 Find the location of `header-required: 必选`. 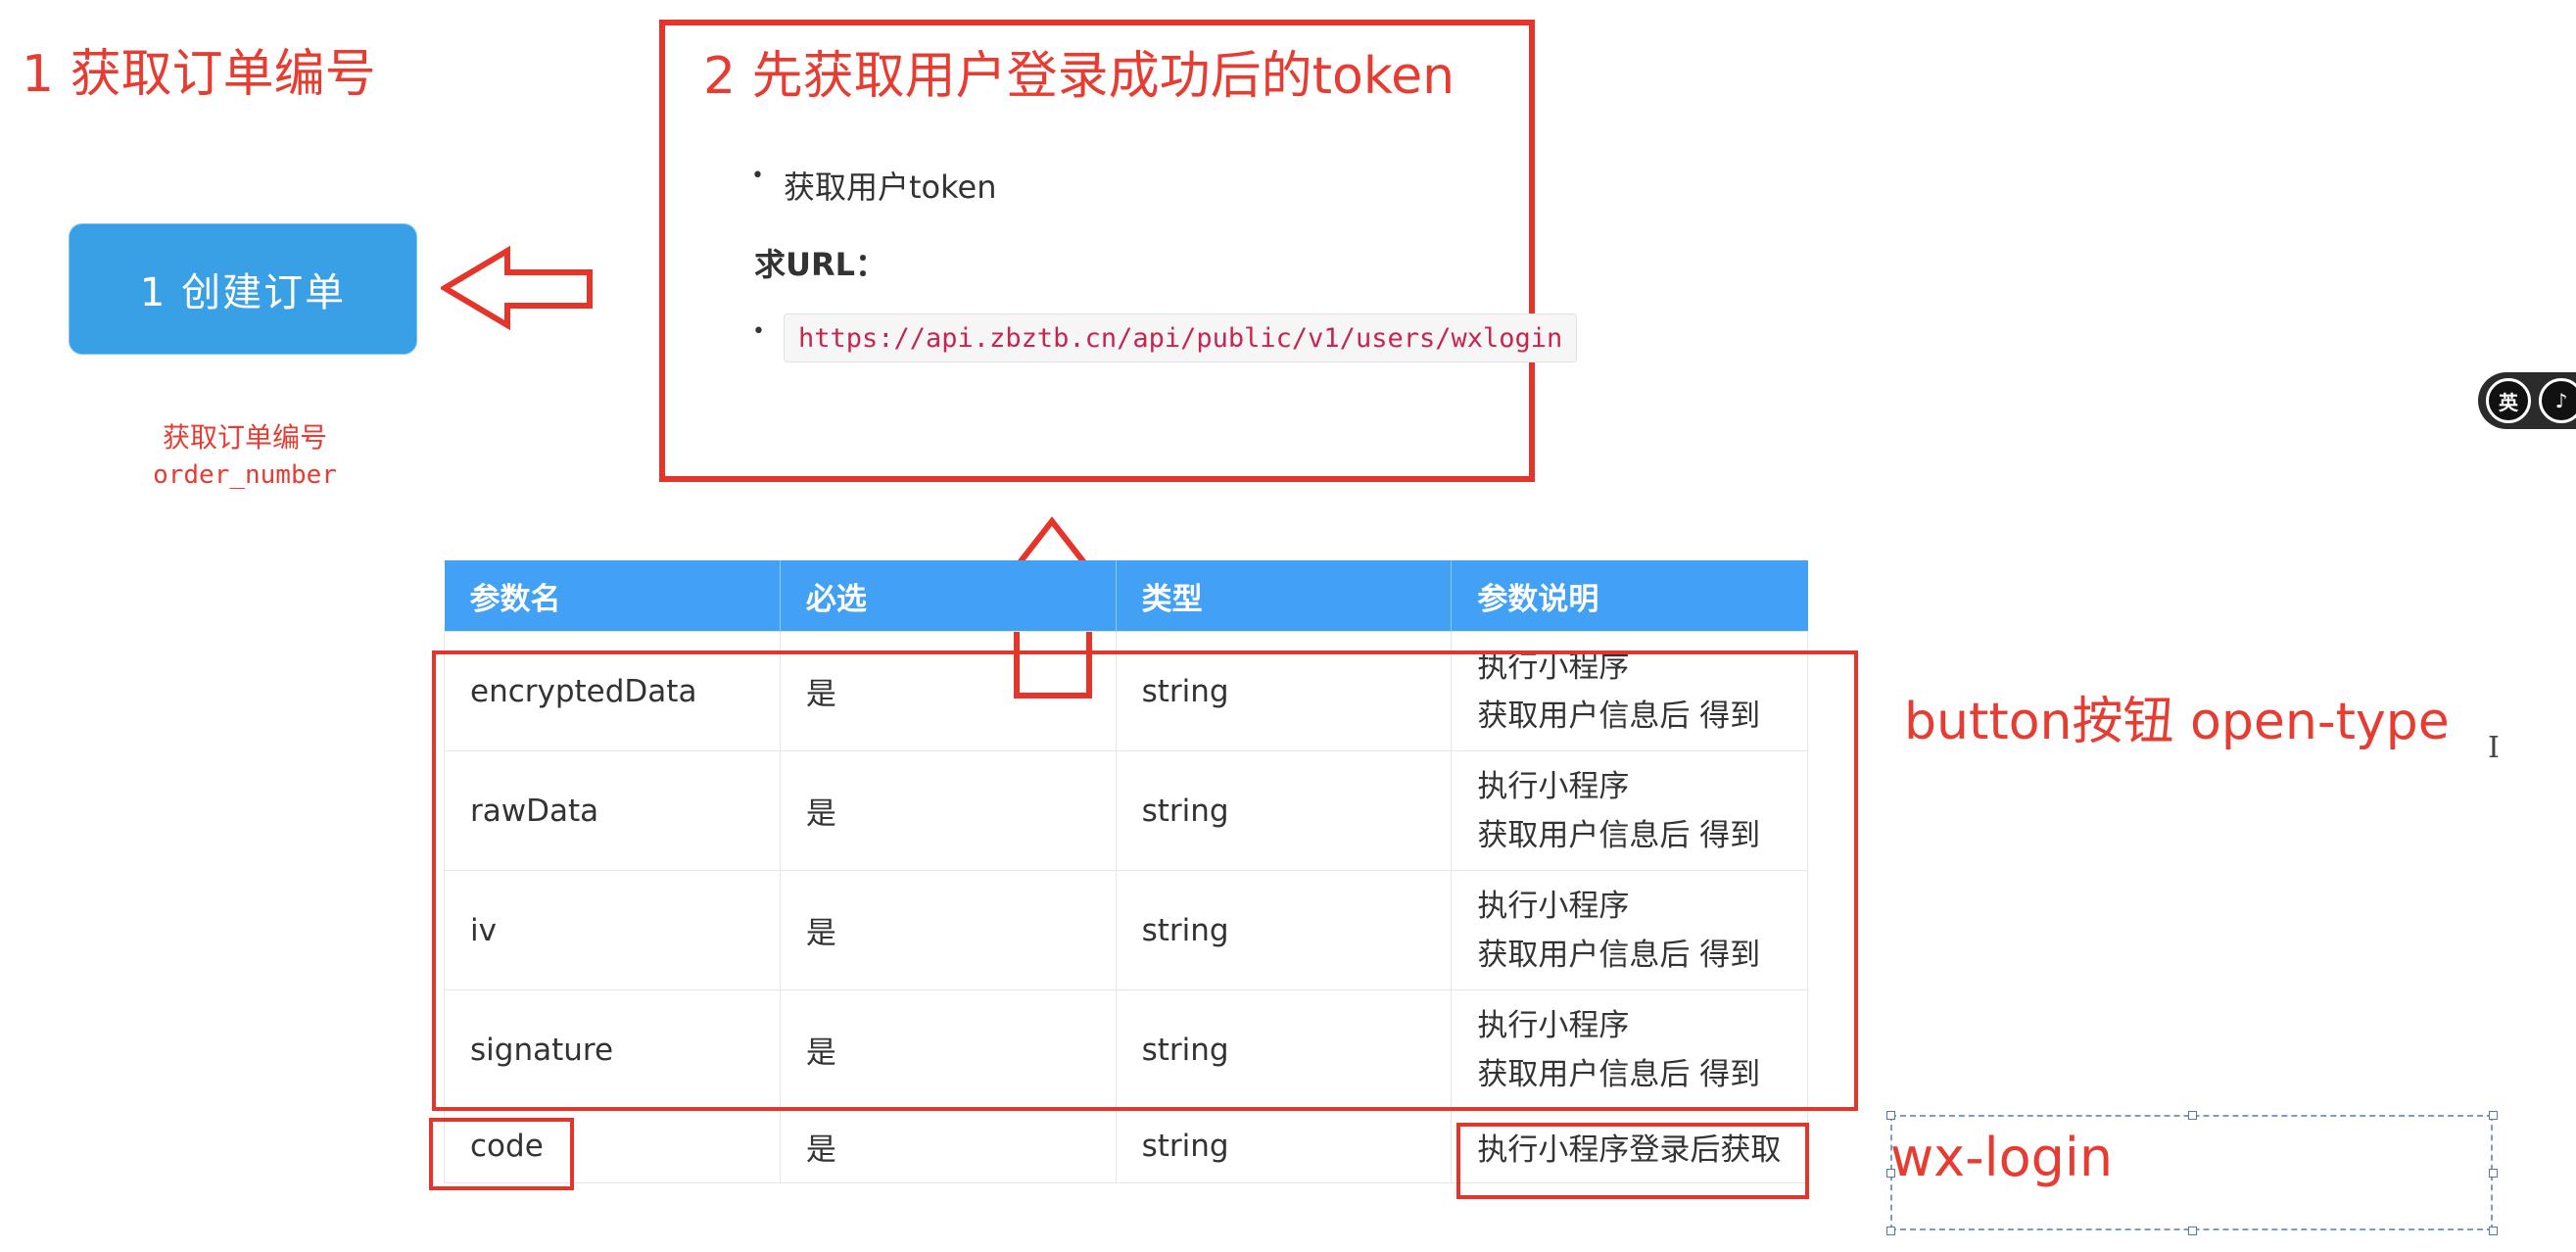

header-required: 必选 is located at coordinates (948, 596).